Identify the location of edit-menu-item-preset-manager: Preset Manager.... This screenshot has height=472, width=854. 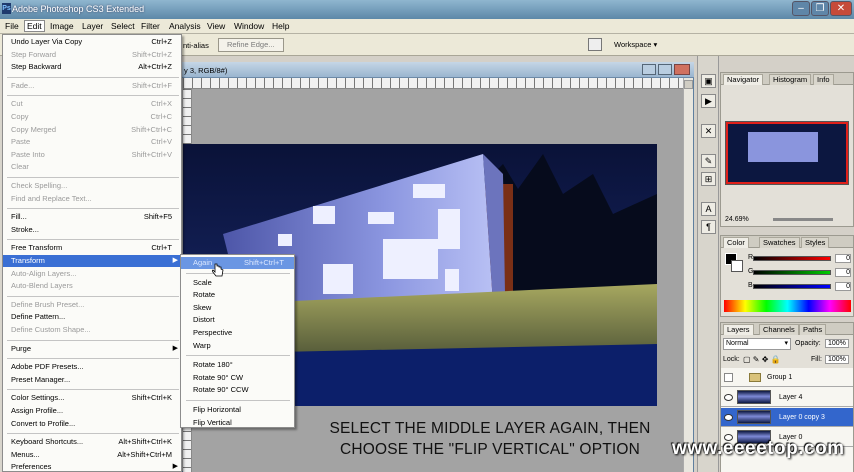
(92, 380).